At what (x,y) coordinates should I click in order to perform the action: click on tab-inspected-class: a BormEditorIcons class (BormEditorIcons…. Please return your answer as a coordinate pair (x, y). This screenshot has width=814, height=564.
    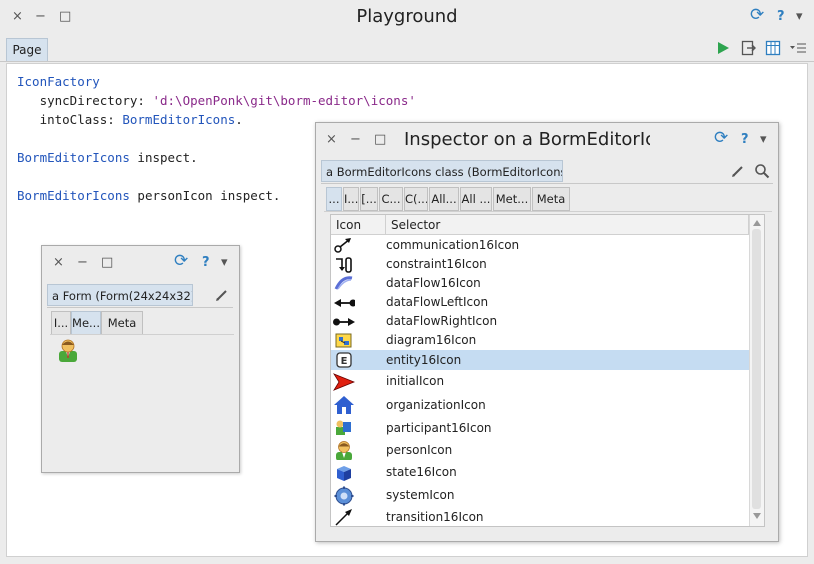
    Looking at the image, I should click on (442, 171).